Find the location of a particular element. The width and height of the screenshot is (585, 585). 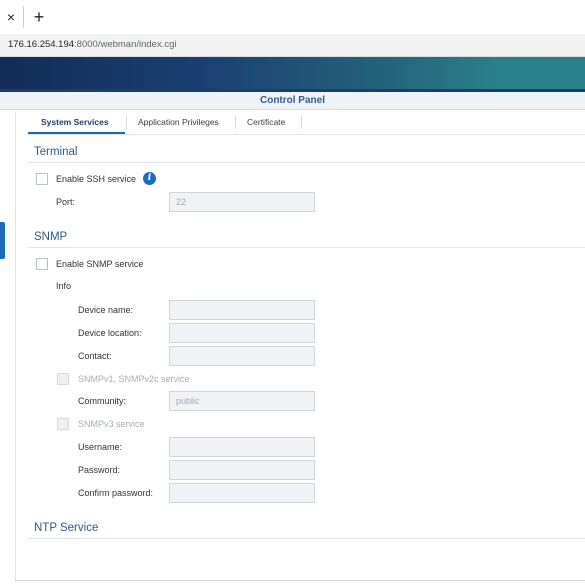

snmp-enable-label: Enable SNMP service is located at coordinates (99, 264).